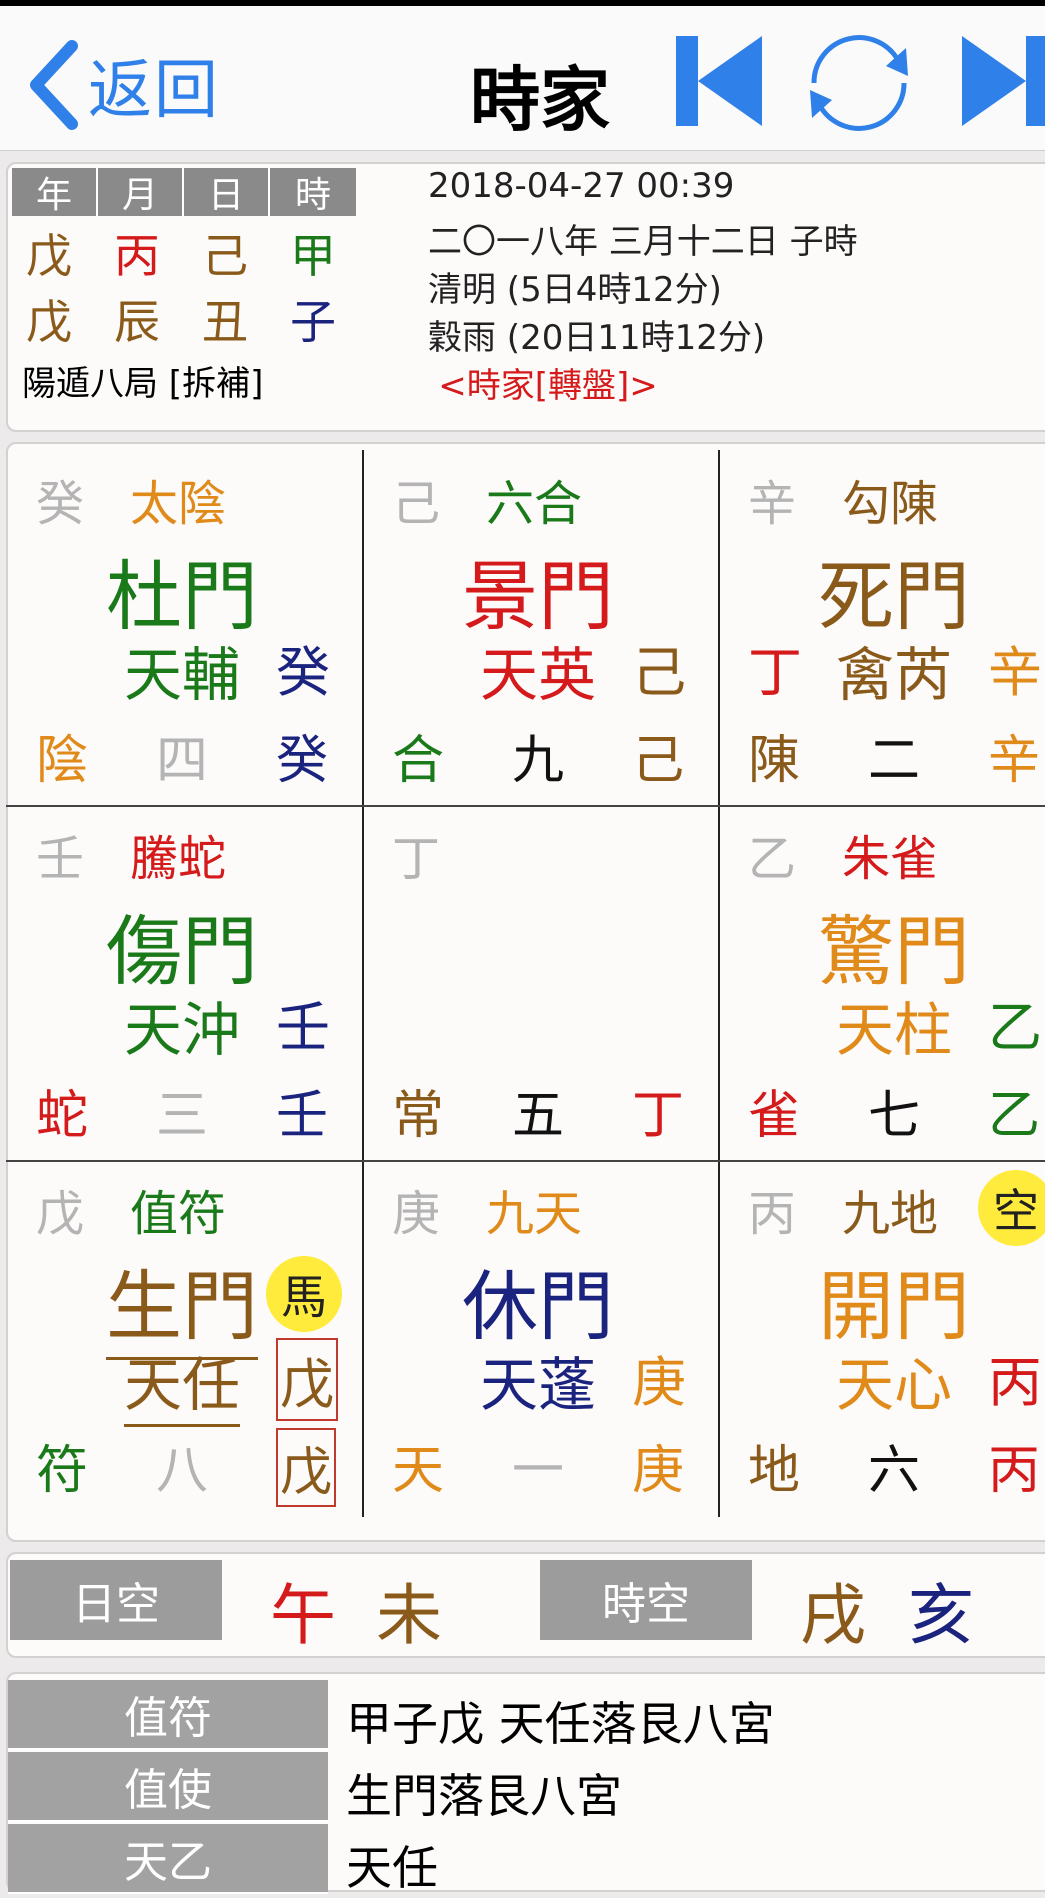  Describe the element at coordinates (894, 1471) in the screenshot. I see `palace-number: 六` at that location.